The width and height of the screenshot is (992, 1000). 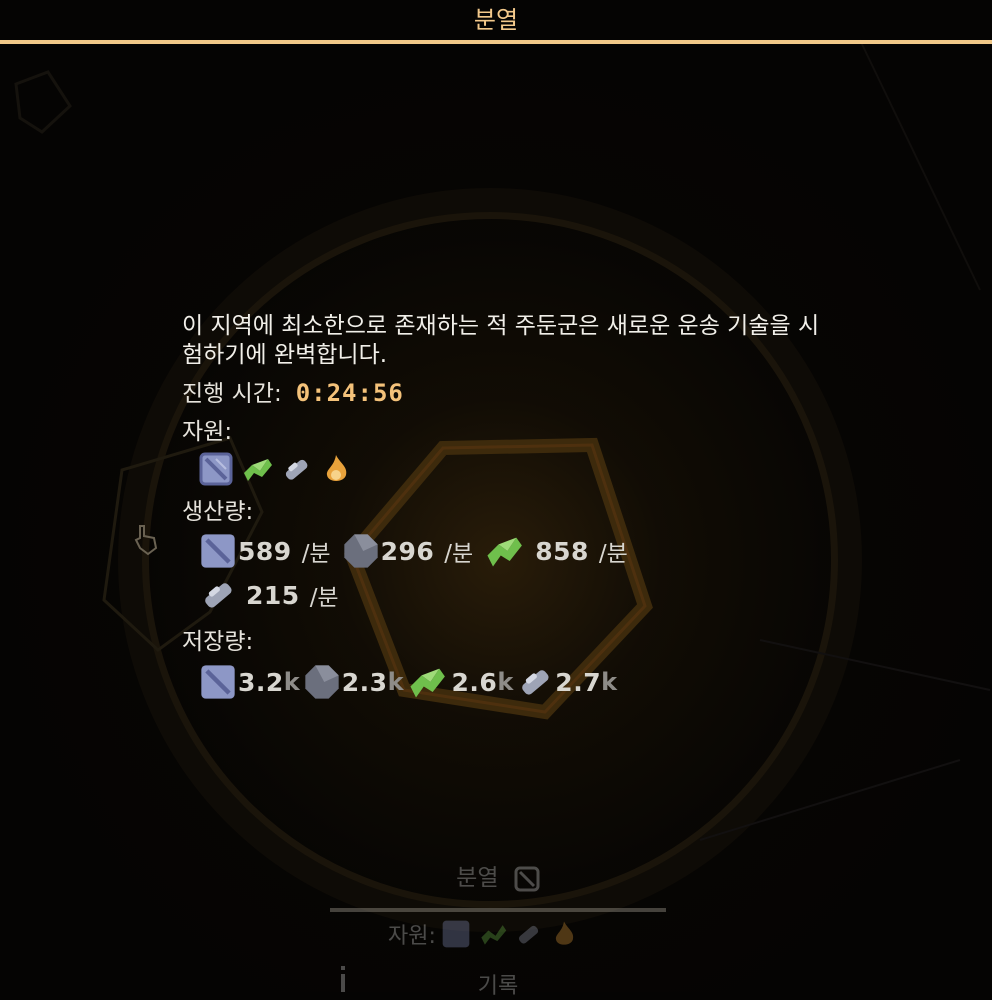 I want to click on sector-hex-corner, so click(x=43, y=102).